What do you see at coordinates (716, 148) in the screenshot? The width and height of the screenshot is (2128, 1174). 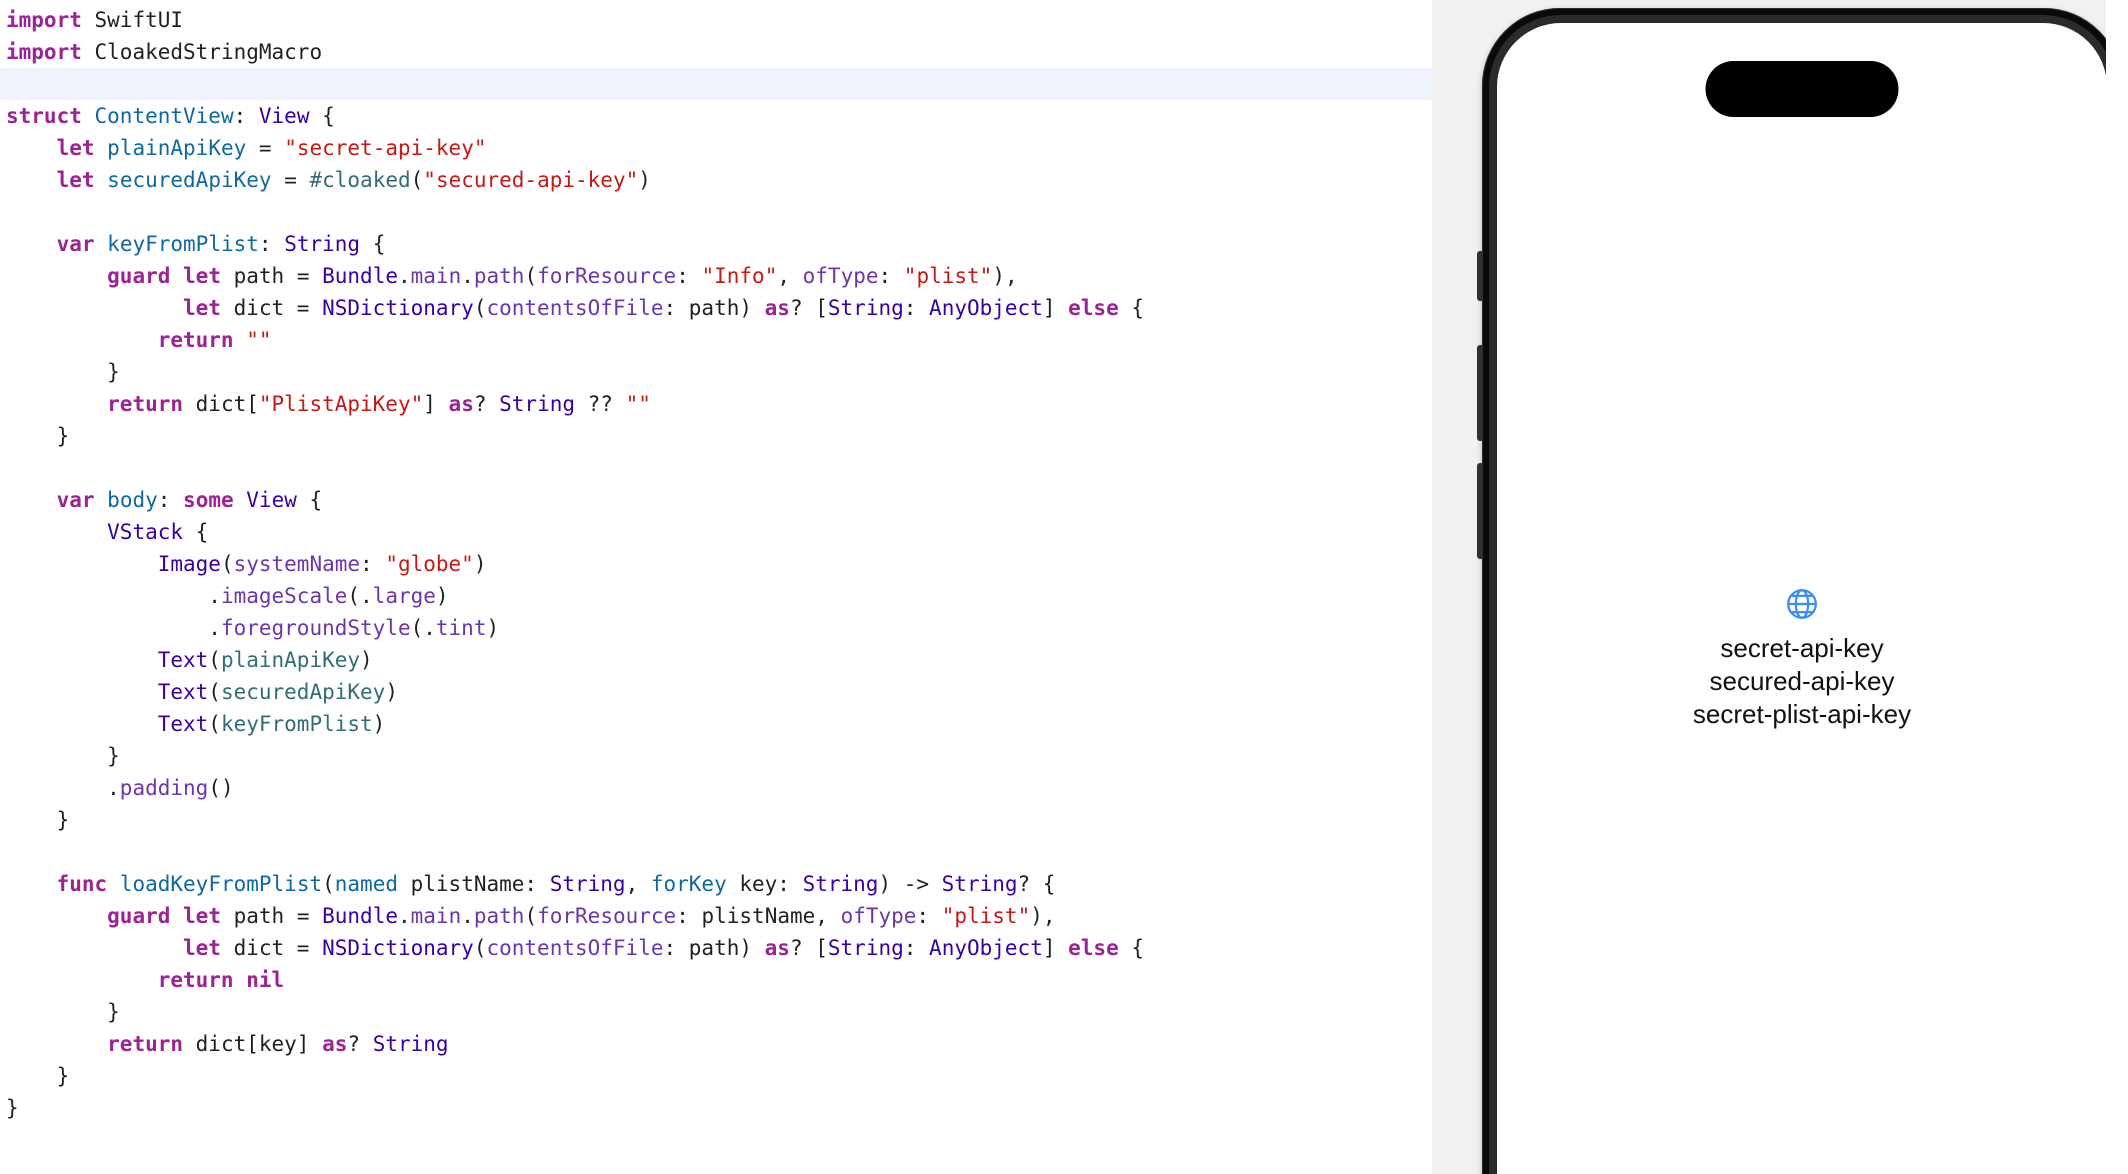 I see `code-line: let plainApiKey = "secret-api-key"` at bounding box center [716, 148].